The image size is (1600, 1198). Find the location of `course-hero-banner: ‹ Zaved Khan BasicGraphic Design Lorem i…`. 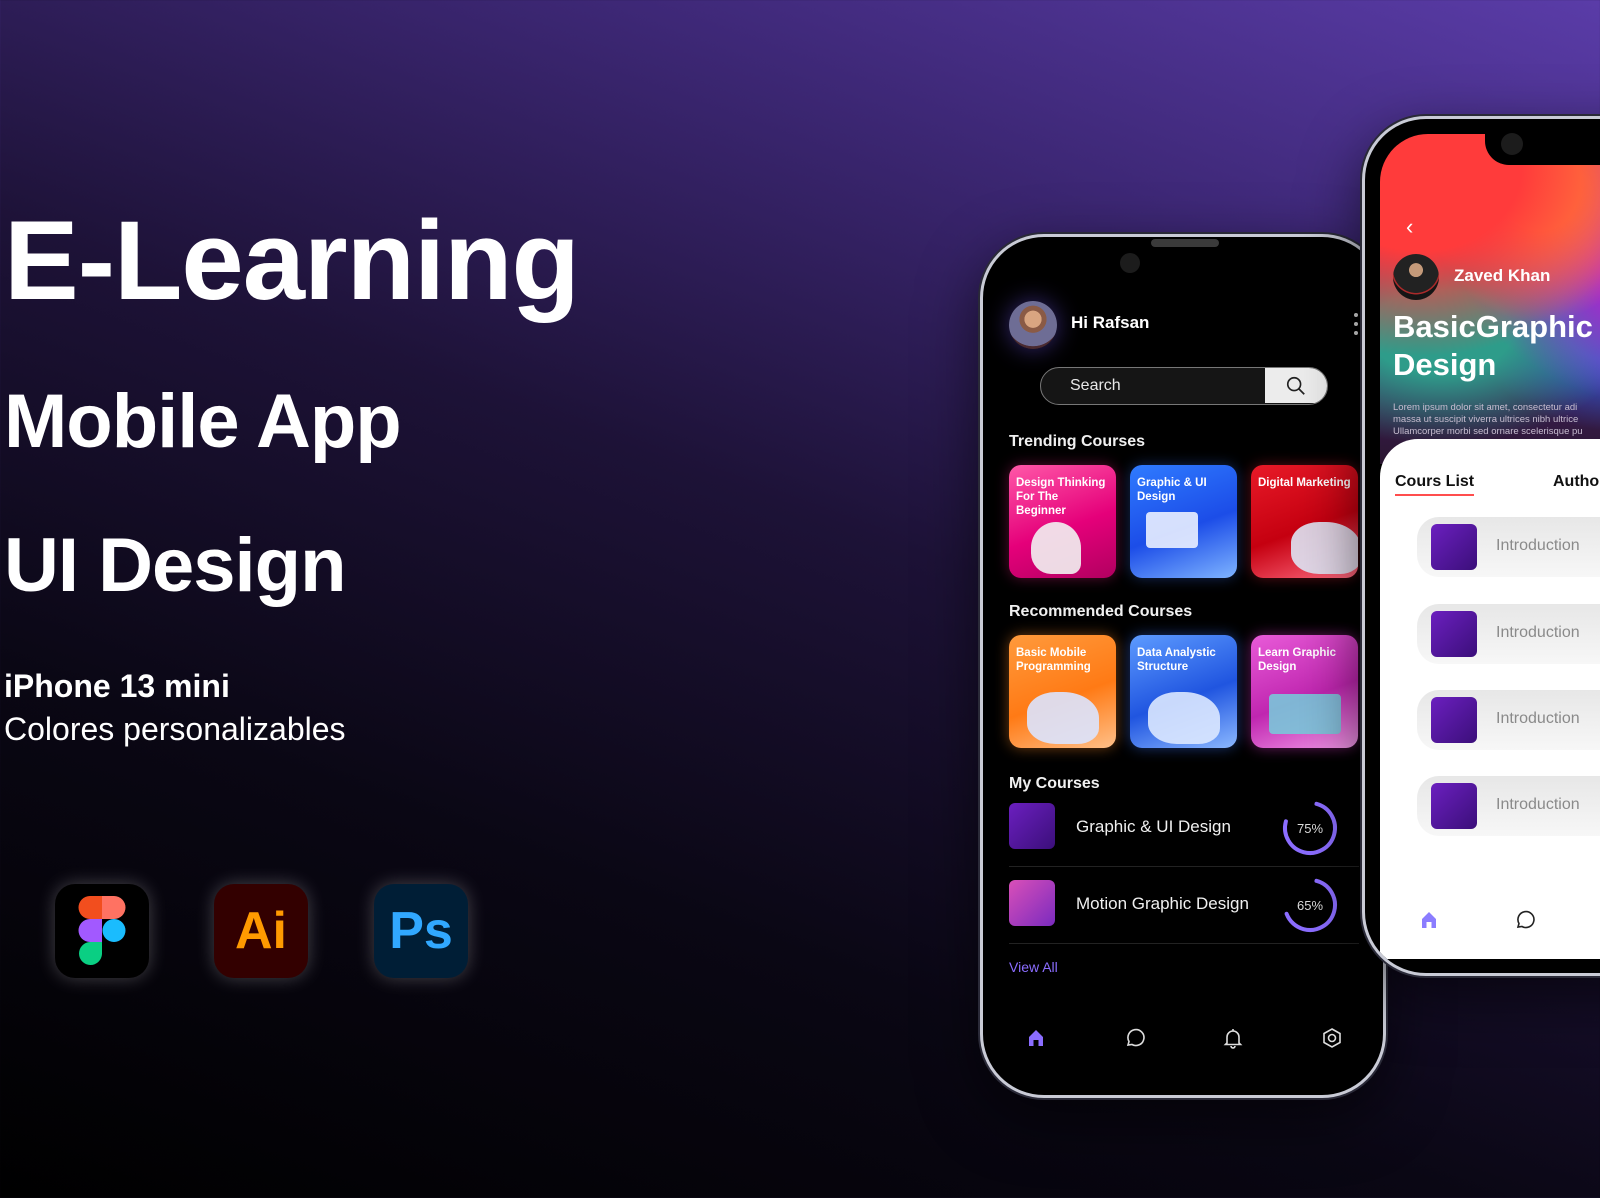

course-hero-banner: ‹ Zaved Khan BasicGraphic Design Lorem i… is located at coordinates (1490, 299).